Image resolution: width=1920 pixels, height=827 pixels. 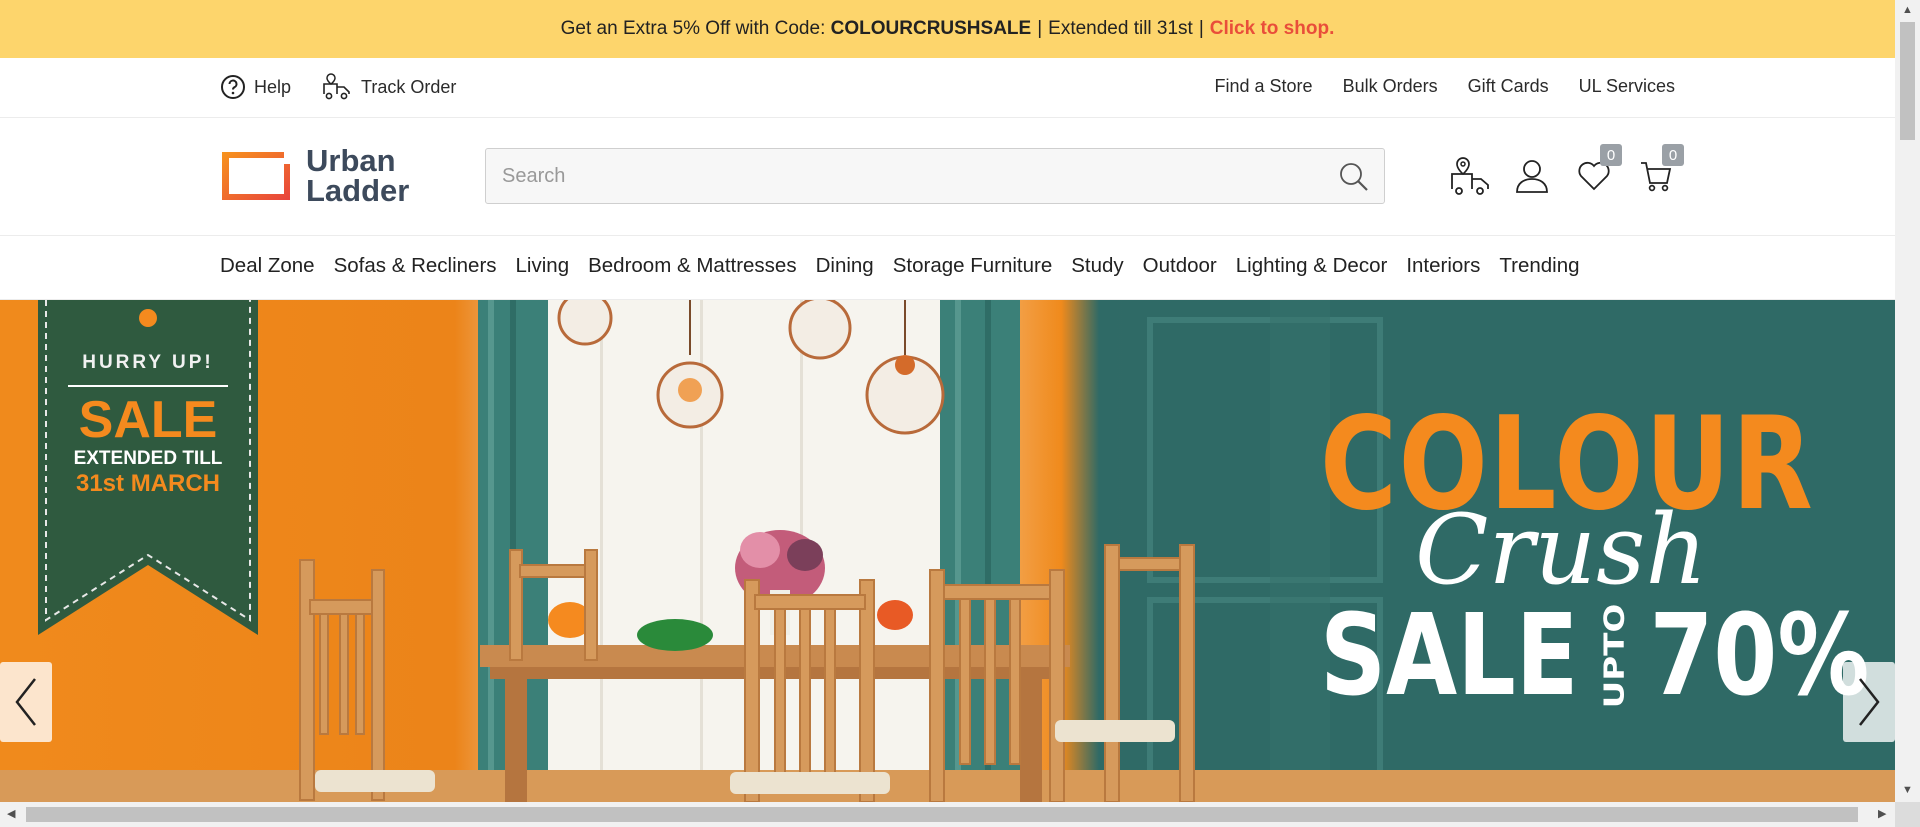 What do you see at coordinates (845, 266) in the screenshot?
I see `nav-dining: Dining` at bounding box center [845, 266].